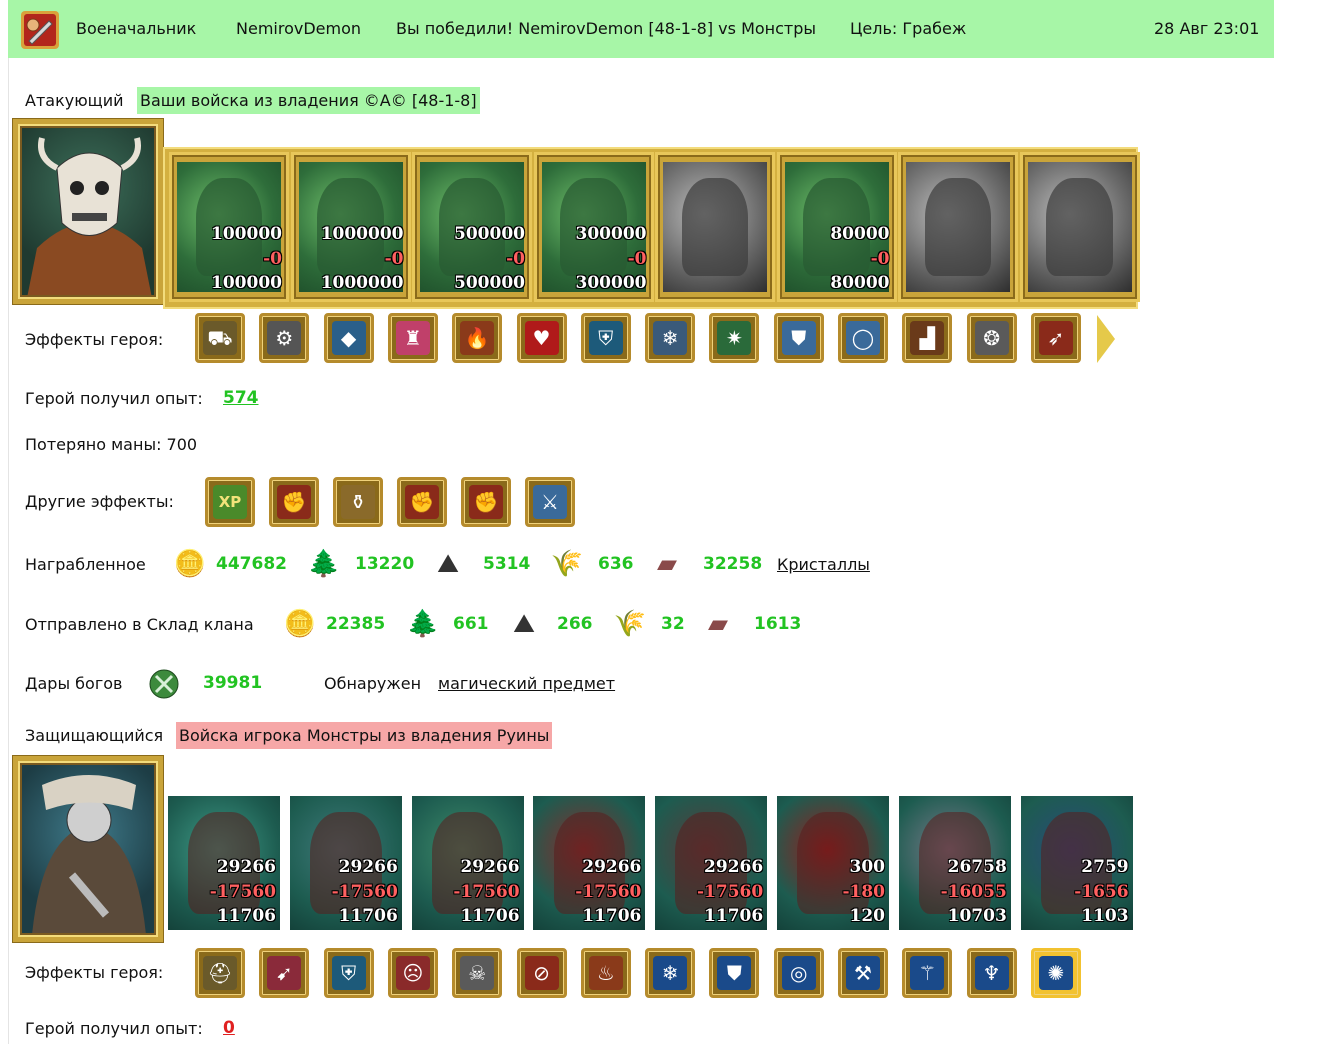 The width and height of the screenshot is (1344, 1044). Describe the element at coordinates (1207, 28) in the screenshot. I see `header-datetime: 28 Авг 23:01` at that location.